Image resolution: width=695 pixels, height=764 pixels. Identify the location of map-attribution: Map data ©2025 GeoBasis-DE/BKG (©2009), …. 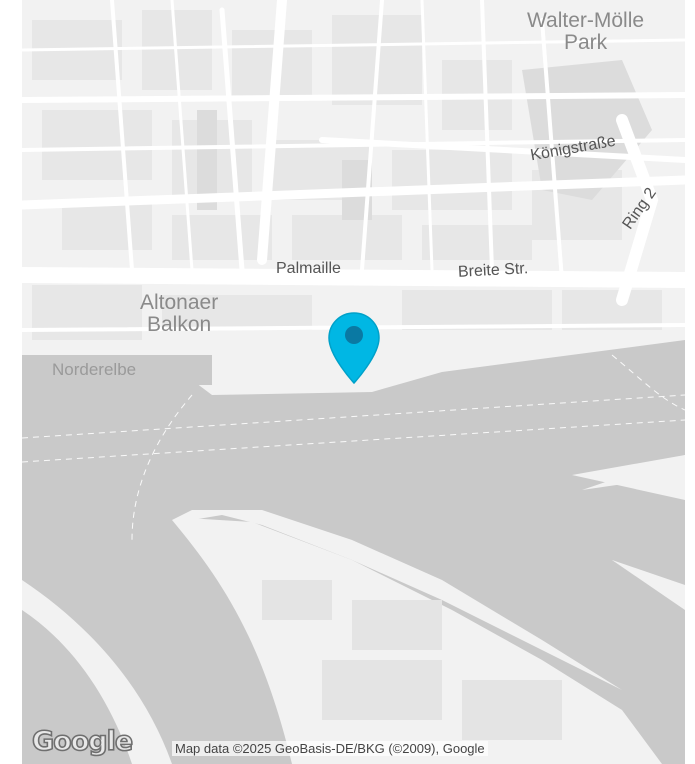
(330, 748).